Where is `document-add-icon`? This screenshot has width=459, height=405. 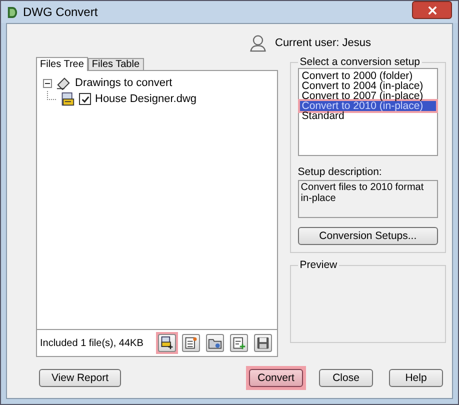 document-add-icon is located at coordinates (167, 343).